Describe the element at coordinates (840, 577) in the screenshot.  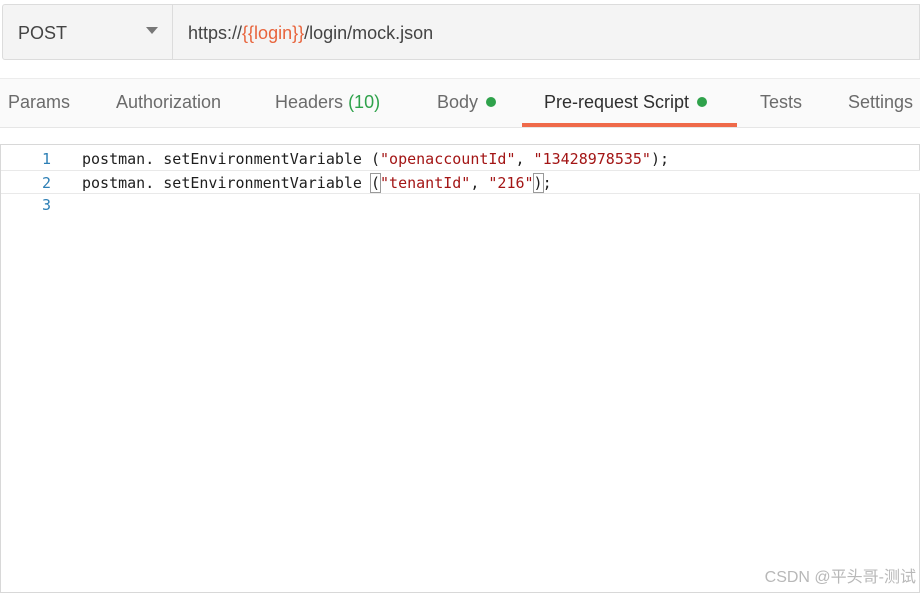
I see `watermark: CSDN @平头哥-测试` at that location.